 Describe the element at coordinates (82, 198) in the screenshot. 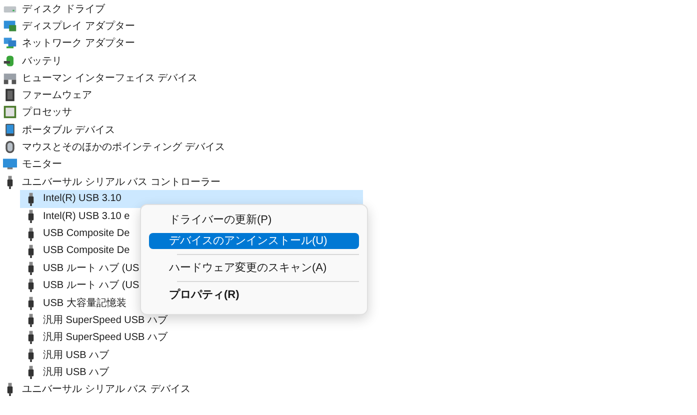

I see `tree-item: Intel(R) USB 3.10` at that location.